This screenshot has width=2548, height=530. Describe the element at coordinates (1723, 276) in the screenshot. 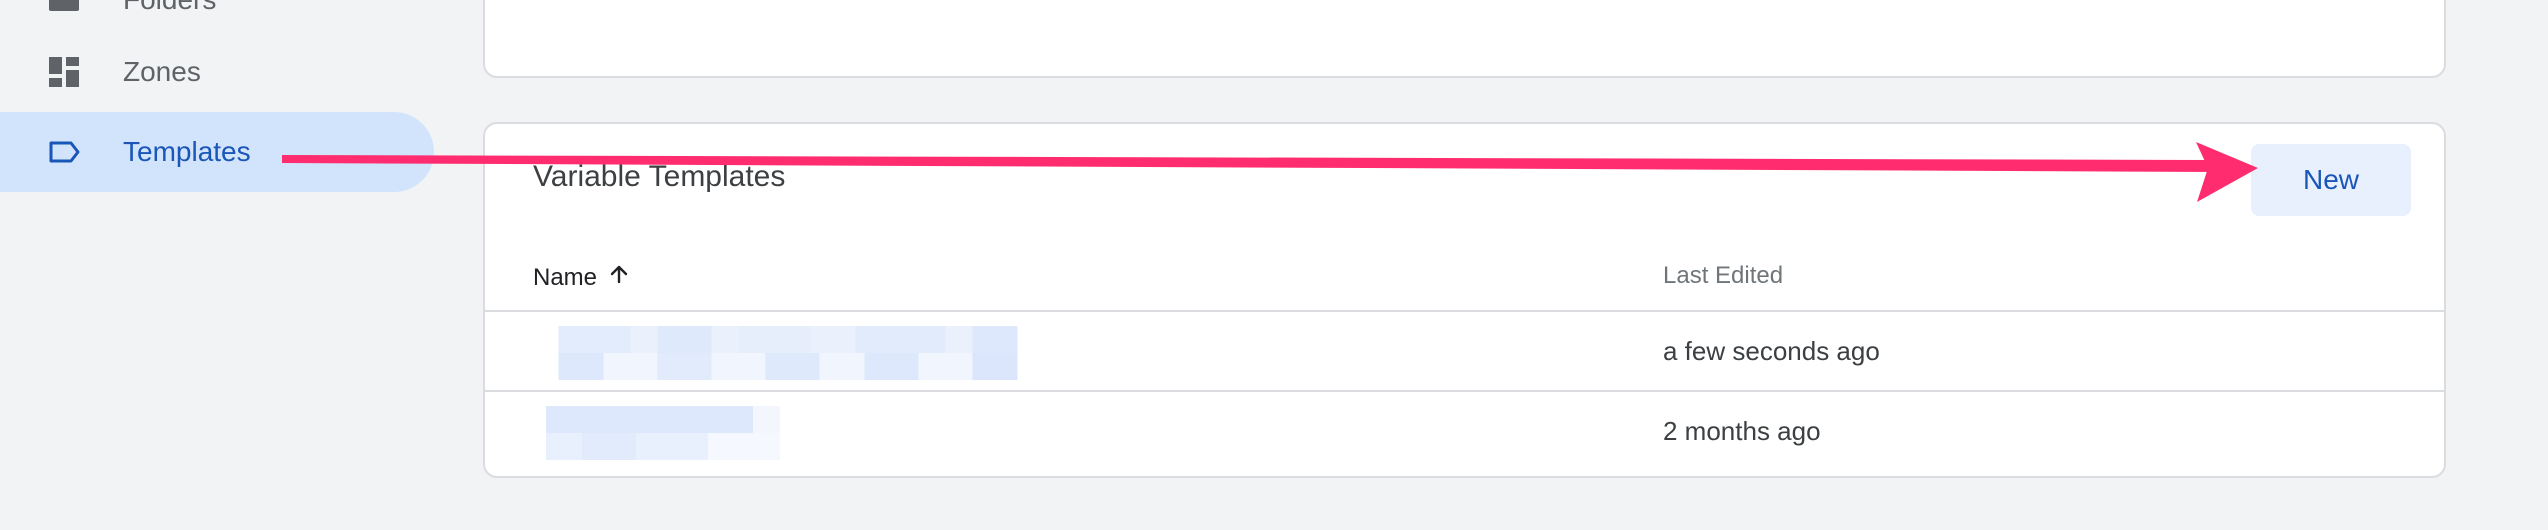

I see `last-edited-column-header: Last Edited` at that location.